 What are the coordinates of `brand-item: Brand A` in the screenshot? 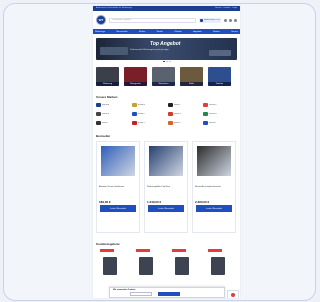 It's located at (113, 104).